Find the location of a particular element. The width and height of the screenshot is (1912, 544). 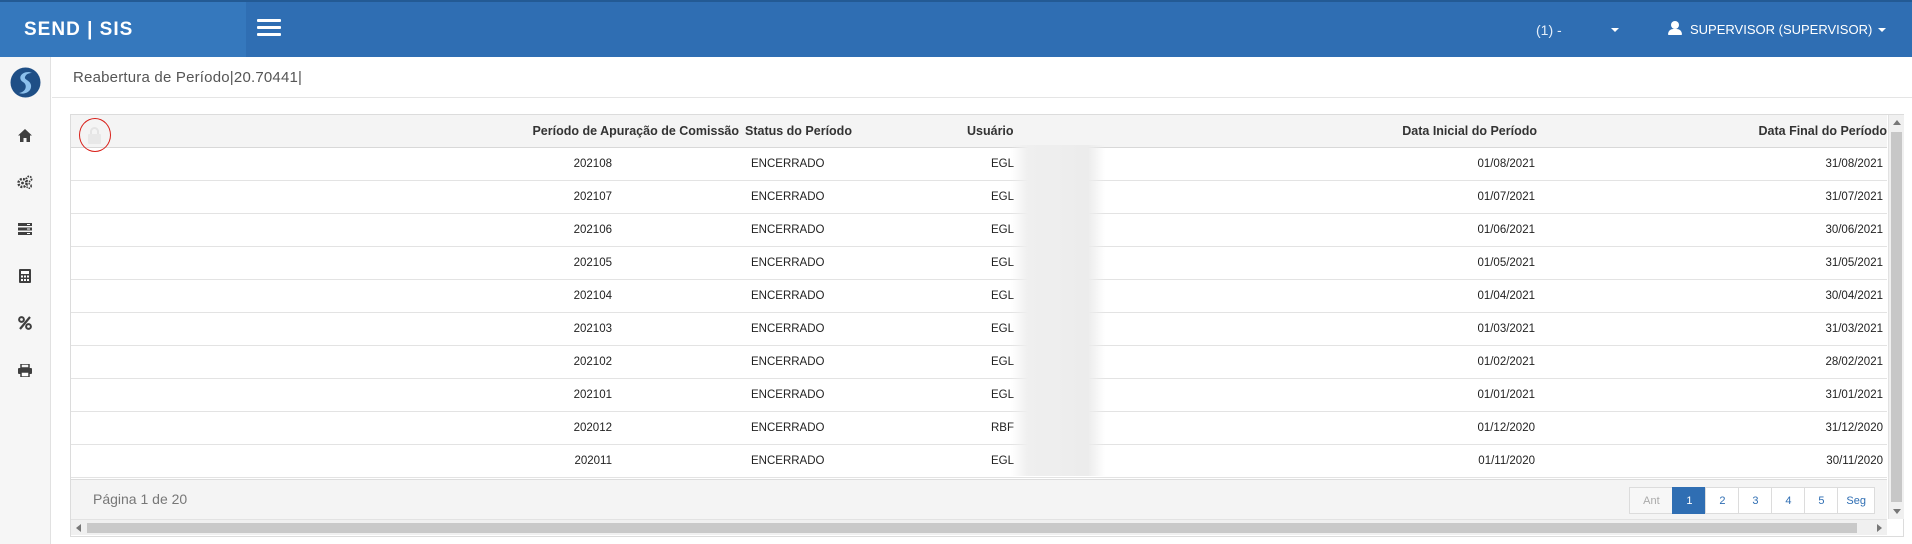

cell-start-date: 01/06/2021 is located at coordinates (1506, 230).